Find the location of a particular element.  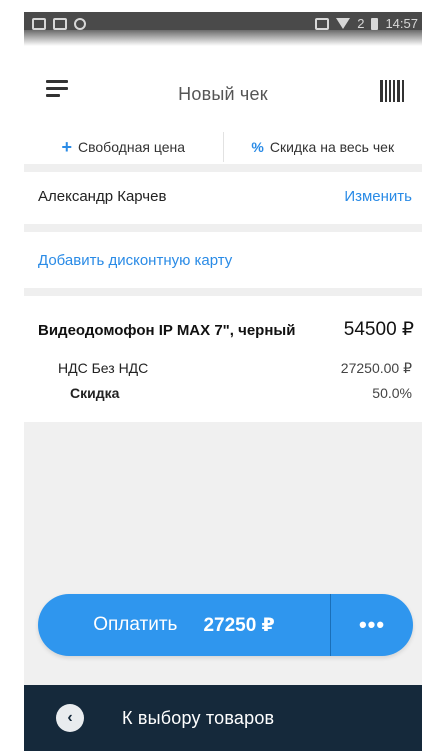

item-discount-row: Скидка 50.0% is located at coordinates (235, 393).